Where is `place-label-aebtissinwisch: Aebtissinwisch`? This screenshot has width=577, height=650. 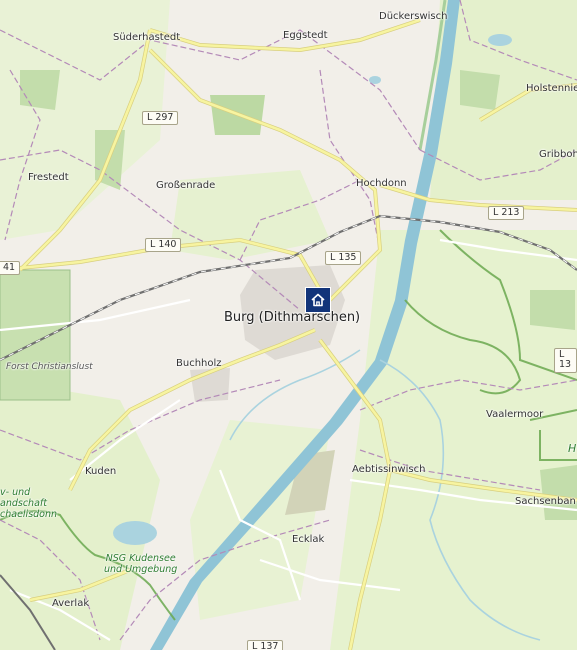 place-label-aebtissinwisch: Aebtissinwisch is located at coordinates (389, 469).